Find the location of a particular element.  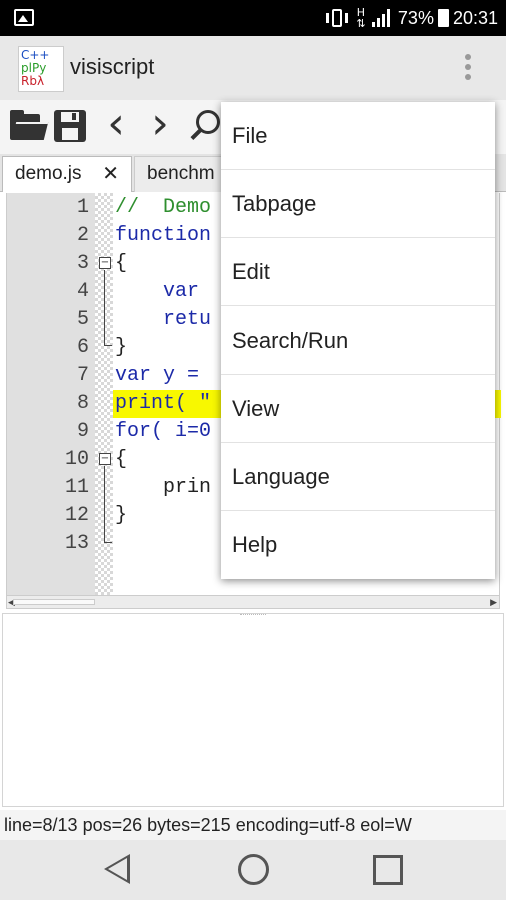

forward-icon: › is located at coordinates (160, 125).